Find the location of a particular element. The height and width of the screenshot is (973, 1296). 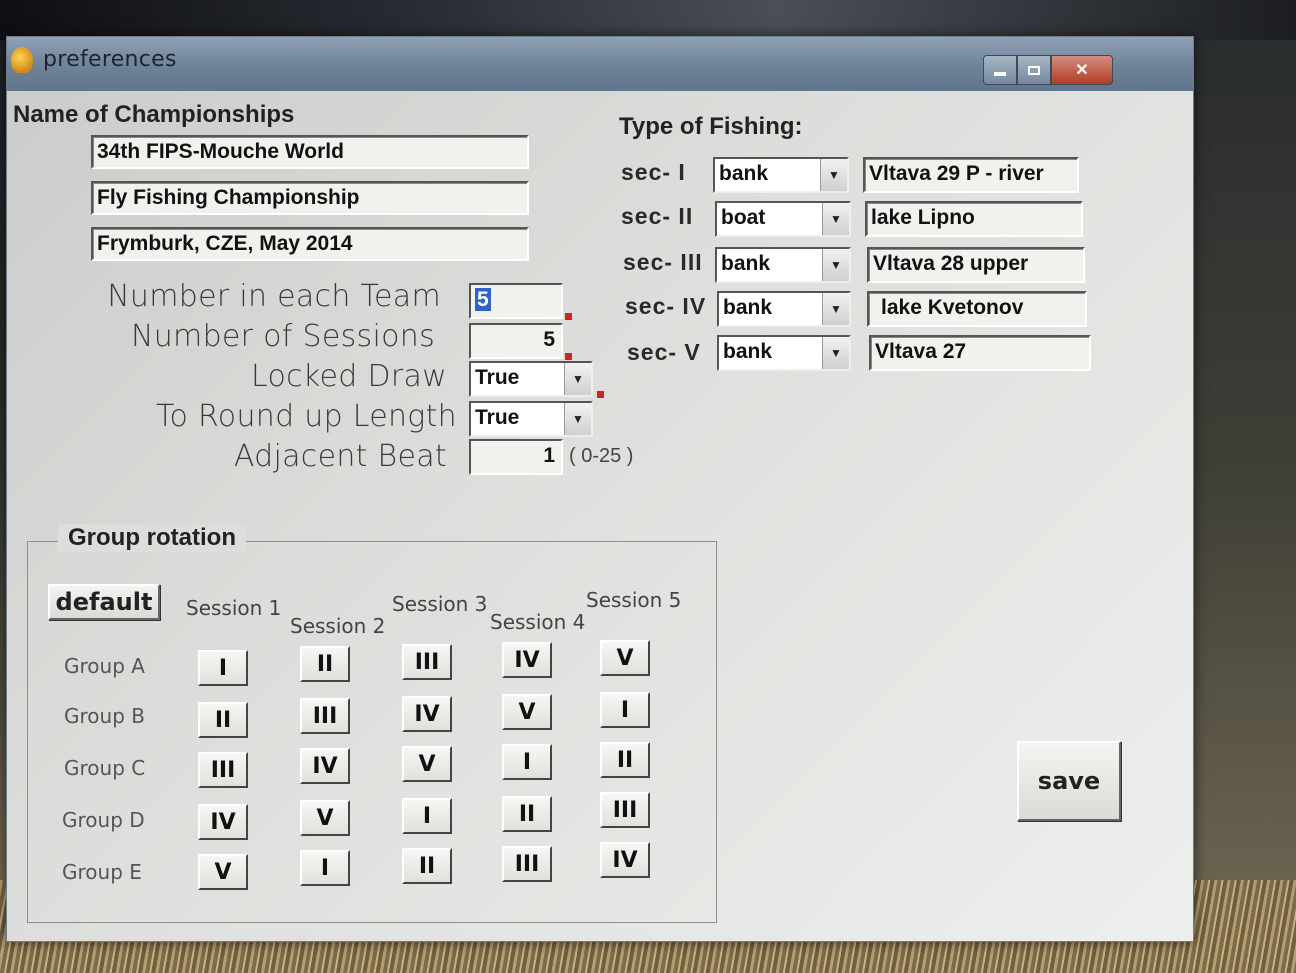

sector-3-label: sec- III is located at coordinates (663, 262).